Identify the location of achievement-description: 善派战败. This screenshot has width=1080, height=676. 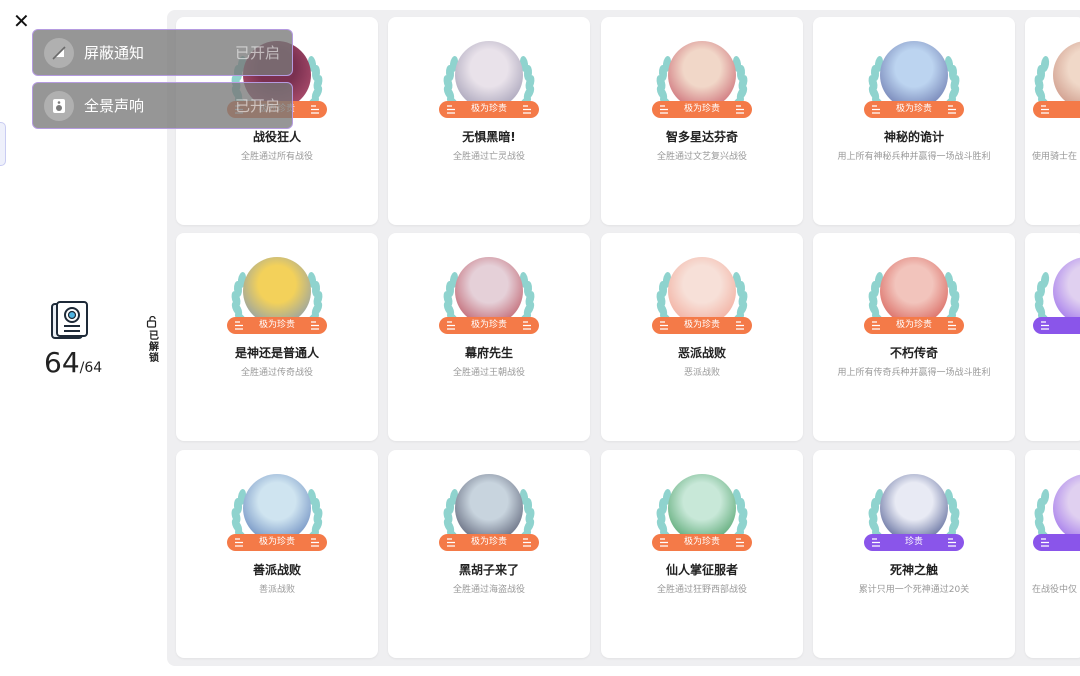
(276, 590).